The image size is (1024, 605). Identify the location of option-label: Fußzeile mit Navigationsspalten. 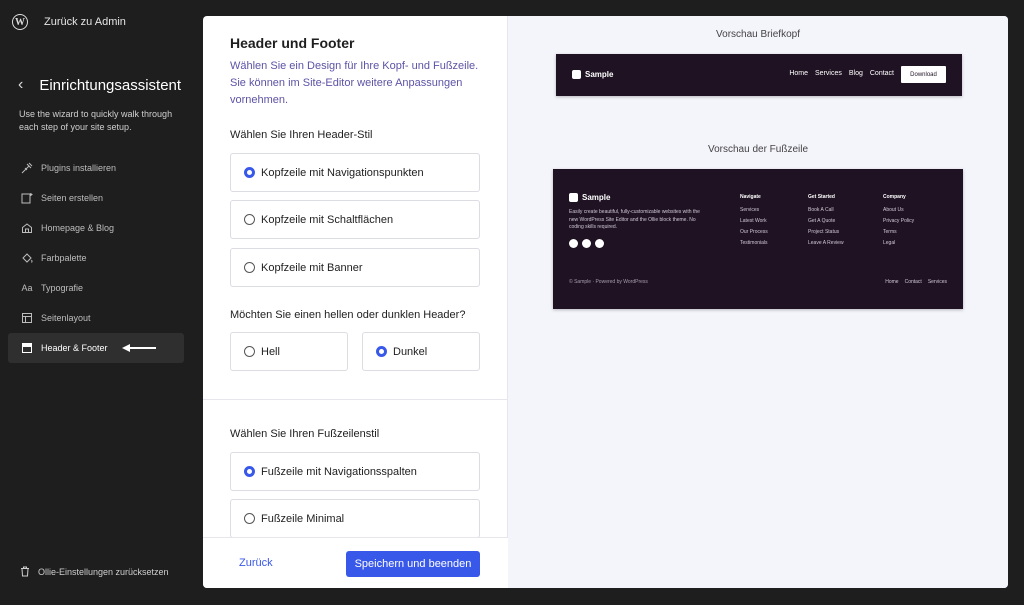
(339, 471).